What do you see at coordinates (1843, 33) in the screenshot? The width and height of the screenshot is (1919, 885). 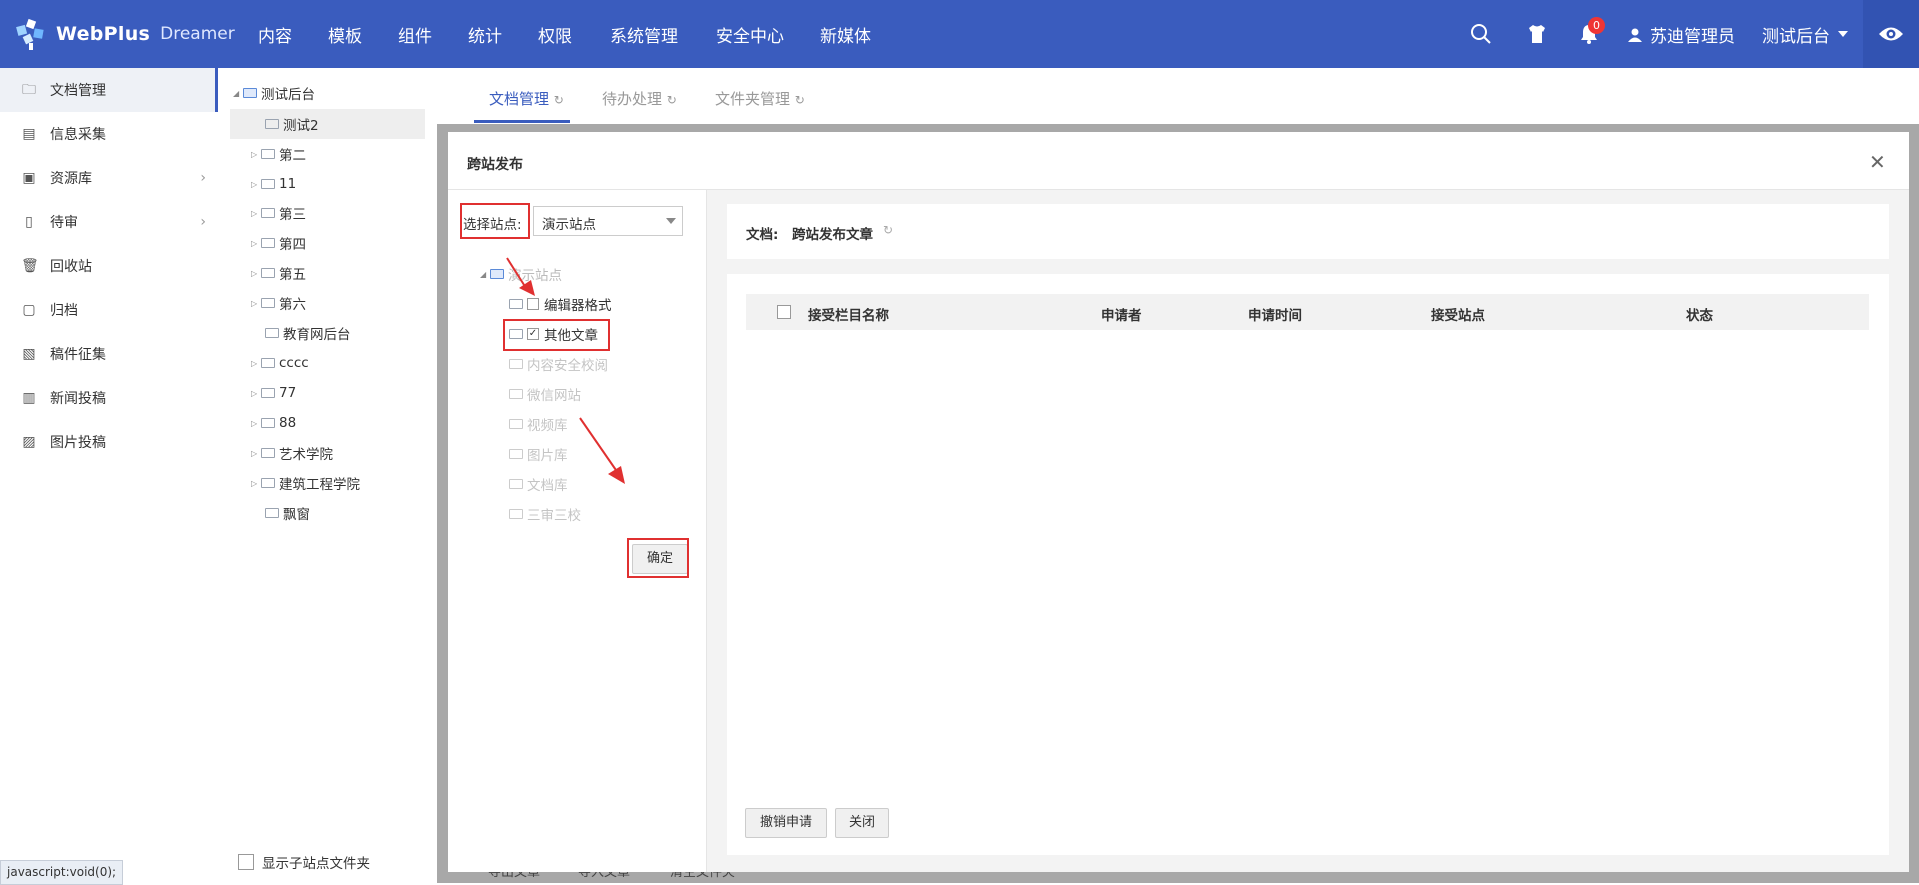 I see `caret-down-icon` at bounding box center [1843, 33].